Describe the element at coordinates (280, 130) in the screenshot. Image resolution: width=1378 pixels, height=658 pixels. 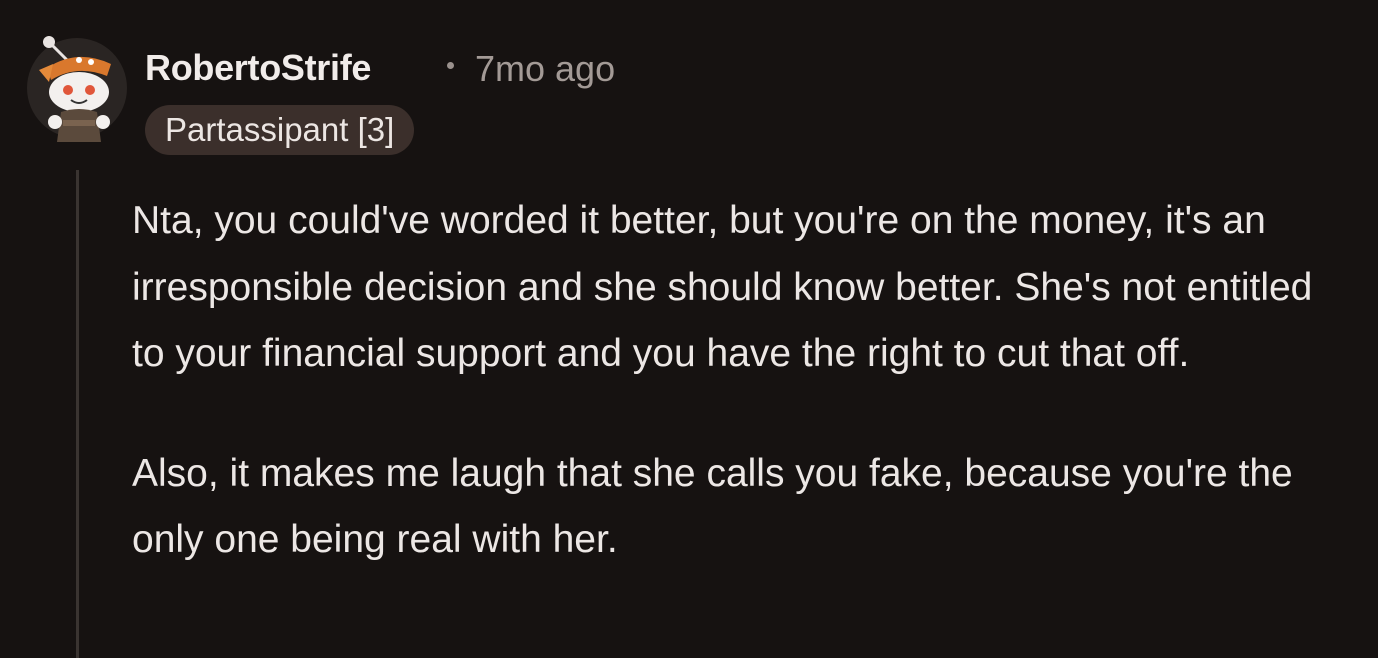
I see `user-flair: Partassipant [3]` at that location.